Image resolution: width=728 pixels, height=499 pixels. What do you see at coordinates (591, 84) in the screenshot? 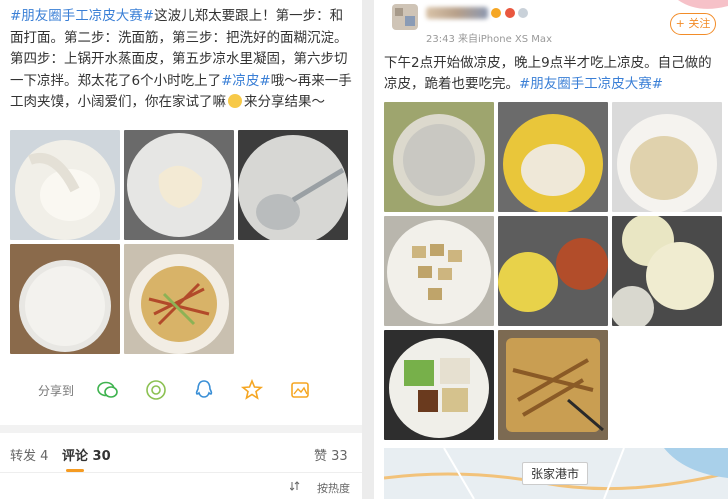
I see `right-post-hashtag: #朋友圈手工凉皮大赛#` at bounding box center [591, 84].